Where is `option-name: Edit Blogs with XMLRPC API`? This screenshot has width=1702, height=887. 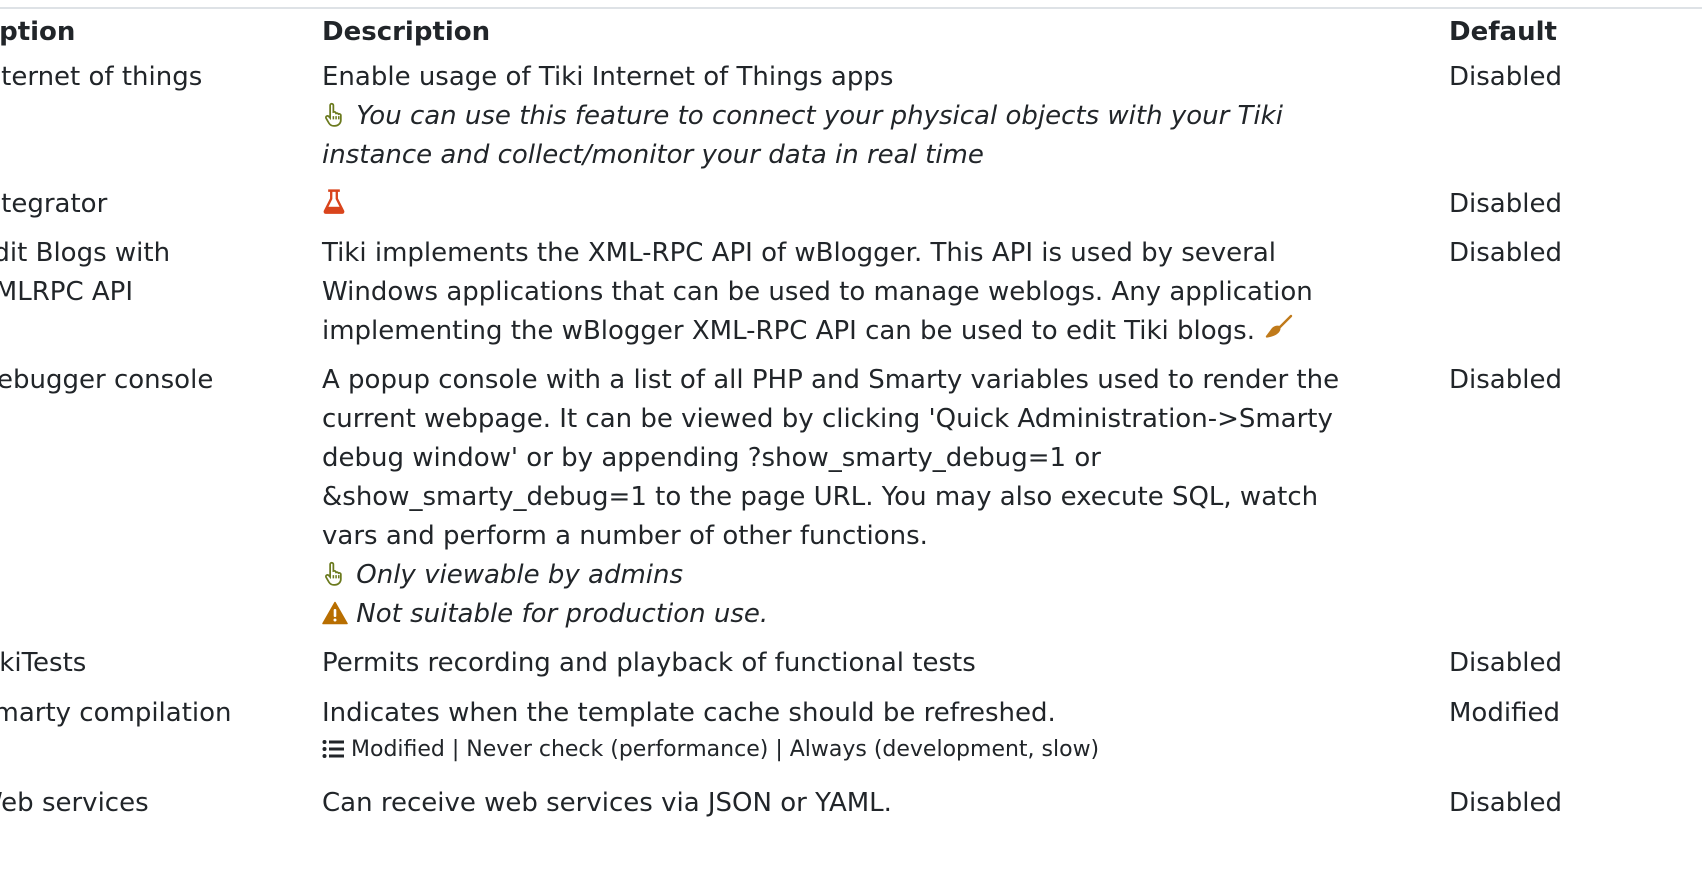
option-name: Edit Blogs with XMLRPC API is located at coordinates (161, 273).